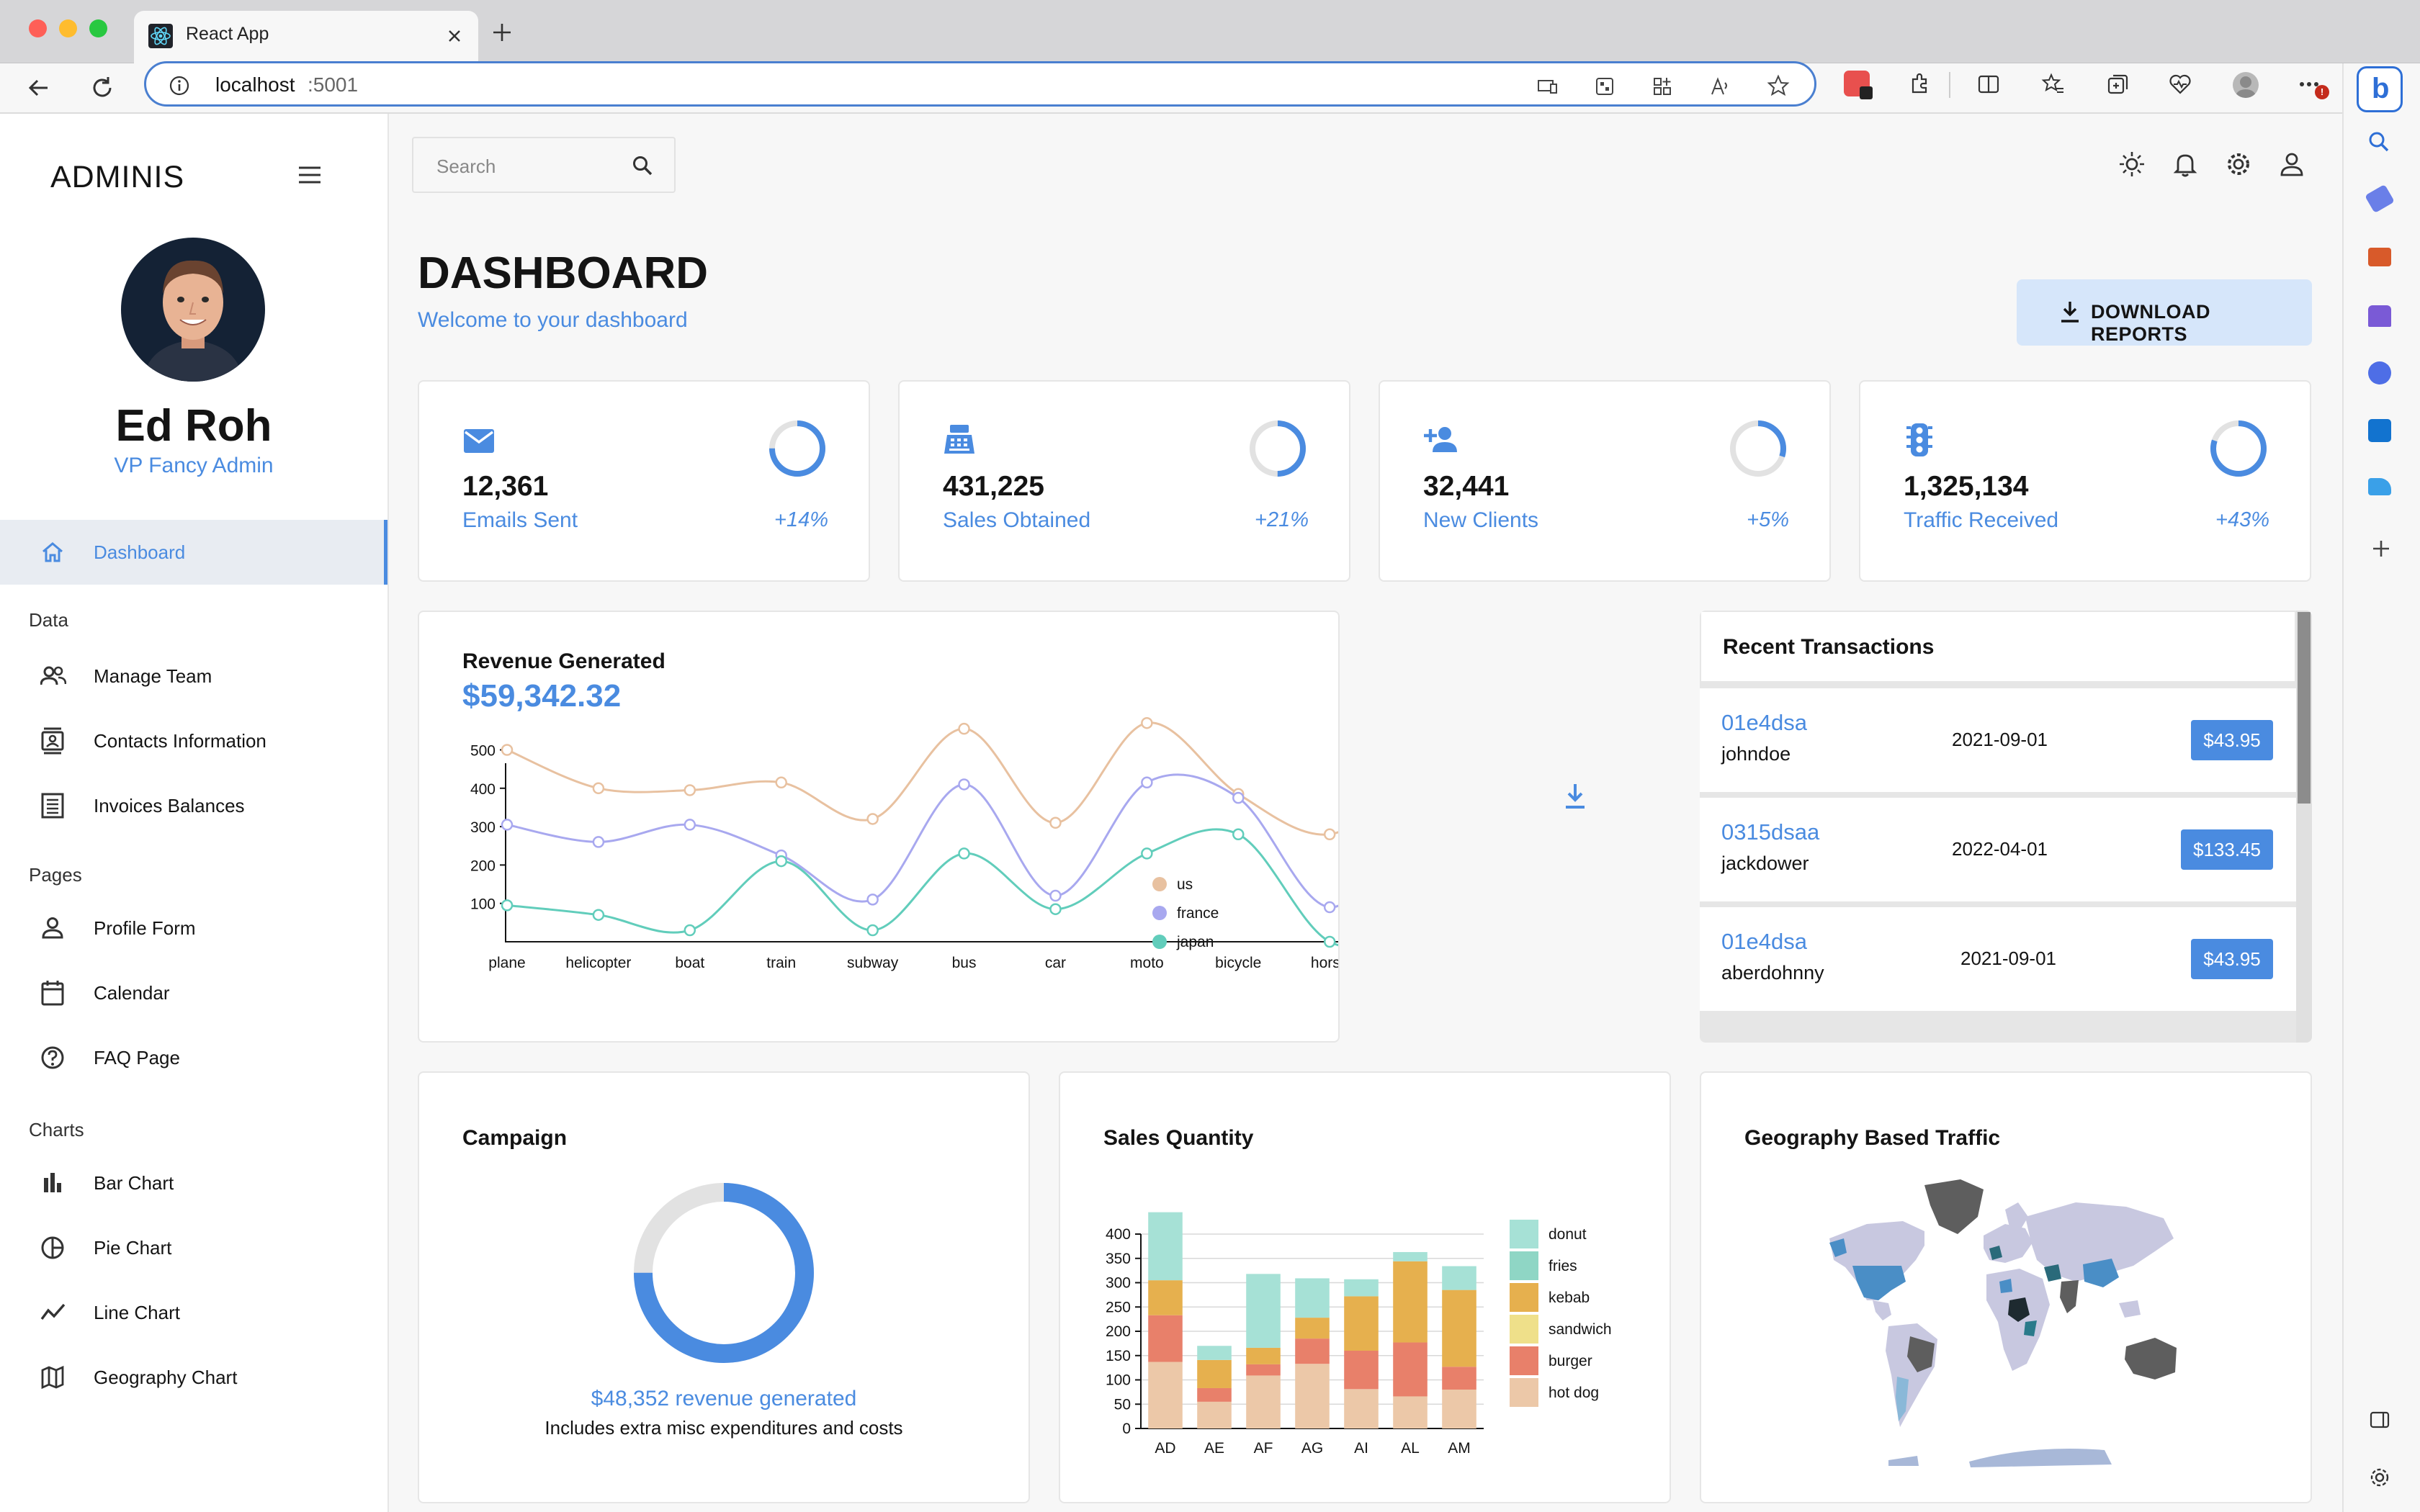 This screenshot has width=2420, height=1512. What do you see at coordinates (193, 1247) in the screenshot?
I see `sidebar-item-pie-chart: Pie Chart` at bounding box center [193, 1247].